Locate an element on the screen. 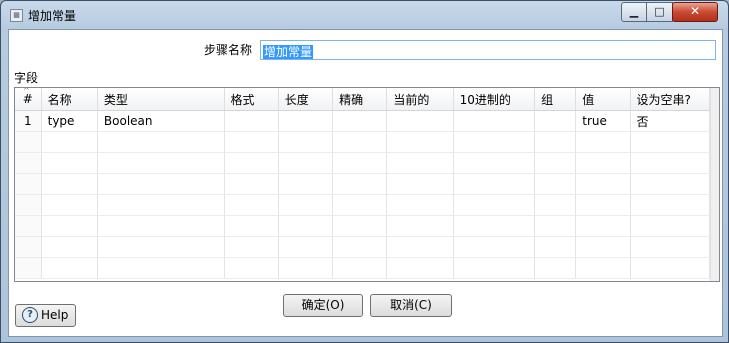 This screenshot has height=343, width=729. column-header: 格式 is located at coordinates (251, 99).